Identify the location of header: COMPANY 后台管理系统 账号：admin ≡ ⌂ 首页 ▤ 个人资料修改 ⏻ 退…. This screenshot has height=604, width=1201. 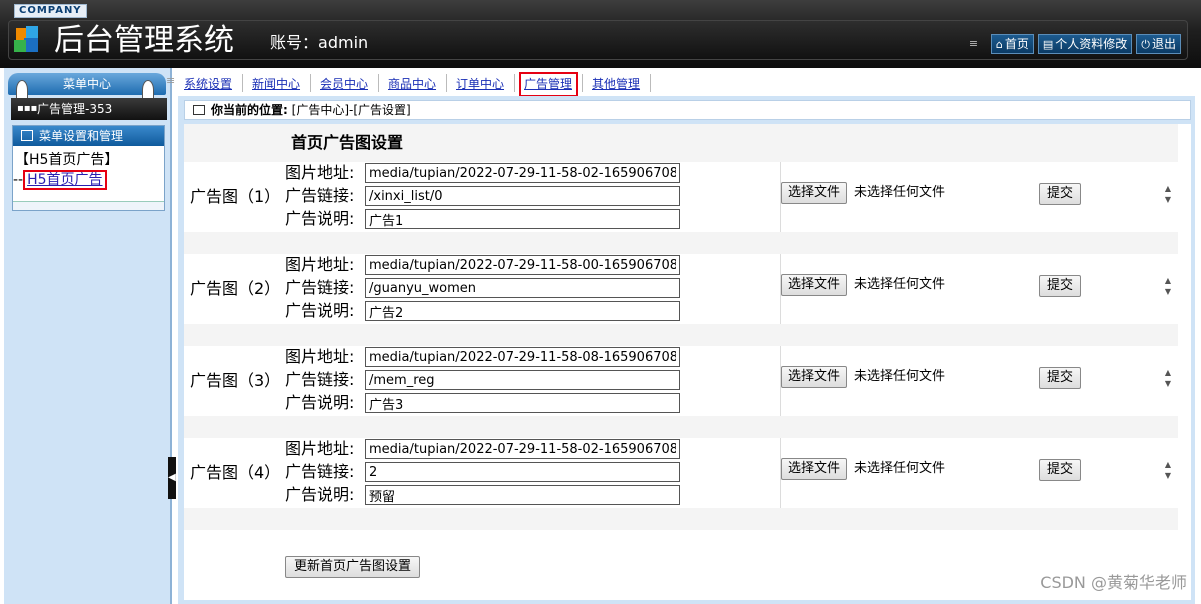
(600, 34).